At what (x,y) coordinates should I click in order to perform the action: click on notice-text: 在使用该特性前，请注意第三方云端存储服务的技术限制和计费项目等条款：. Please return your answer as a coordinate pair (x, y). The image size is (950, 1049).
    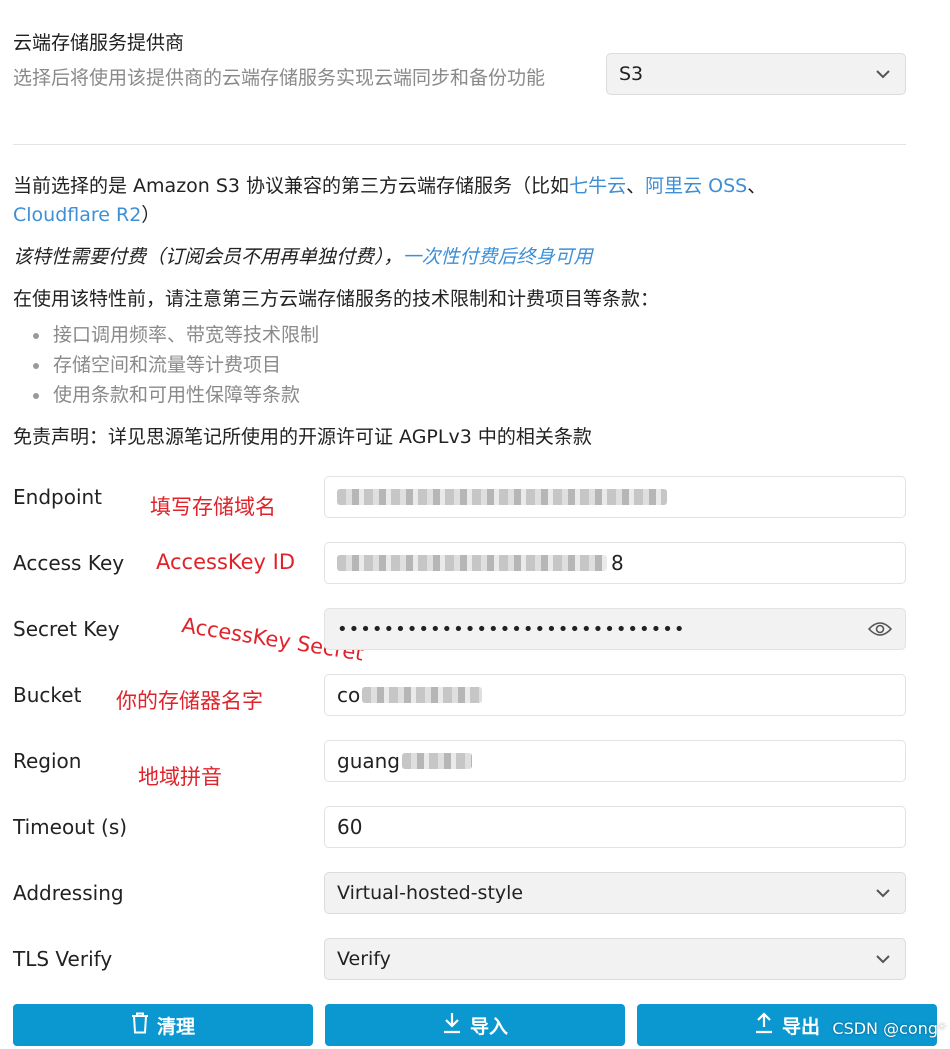
    Looking at the image, I should click on (336, 299).